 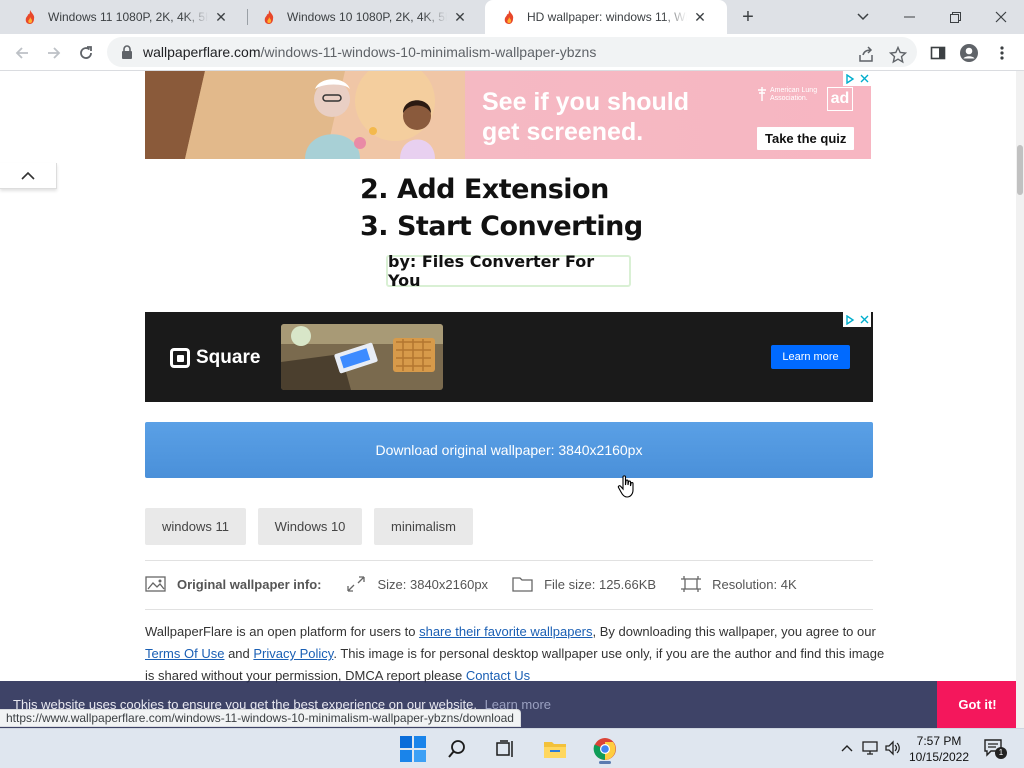 What do you see at coordinates (195, 526) in the screenshot?
I see `tag-windows-11: windows 11` at bounding box center [195, 526].